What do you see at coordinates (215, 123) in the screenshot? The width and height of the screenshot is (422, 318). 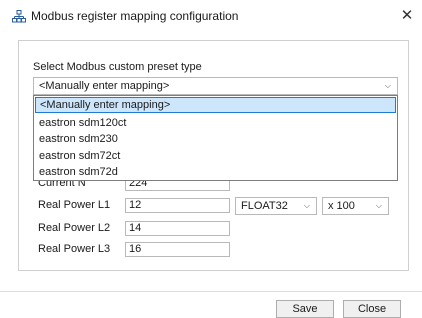 I see `preset-option: eastron sdm120ct` at bounding box center [215, 123].